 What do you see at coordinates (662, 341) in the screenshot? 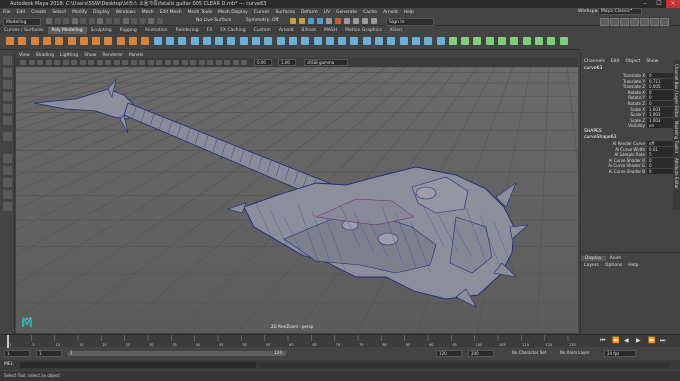
I see `playback-button-icon: ⏭` at bounding box center [662, 341].